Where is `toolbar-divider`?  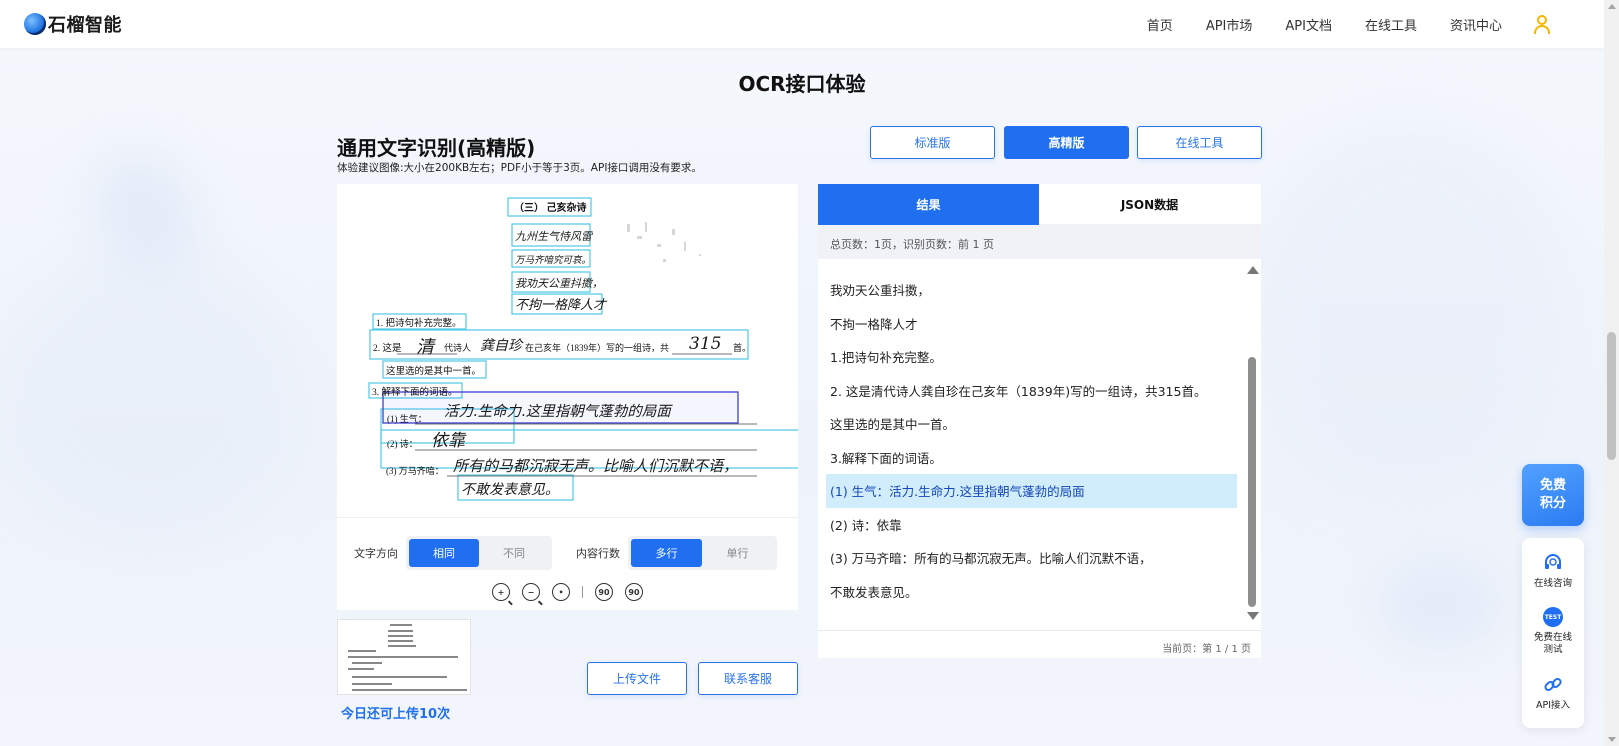
toolbar-divider is located at coordinates (582, 592).